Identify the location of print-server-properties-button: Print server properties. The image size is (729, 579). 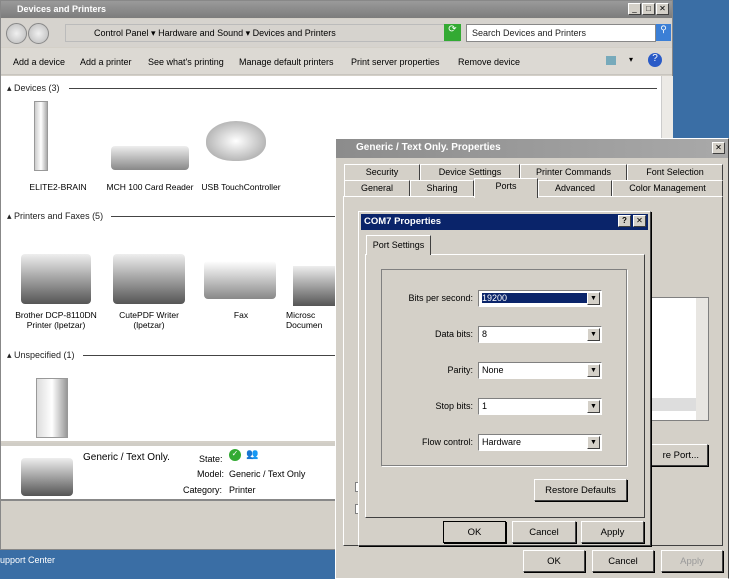
(395, 62).